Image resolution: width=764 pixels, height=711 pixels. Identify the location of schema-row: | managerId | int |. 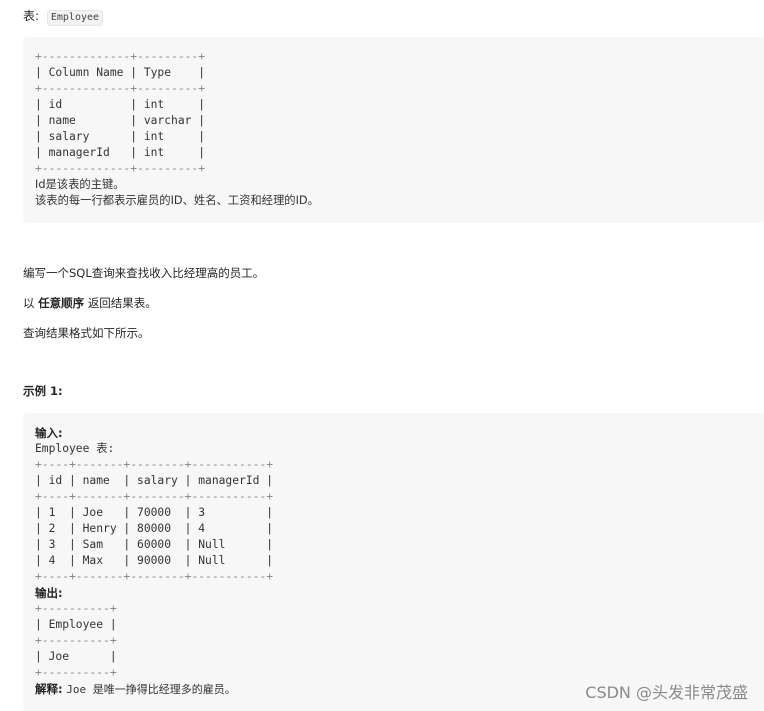
(120, 152).